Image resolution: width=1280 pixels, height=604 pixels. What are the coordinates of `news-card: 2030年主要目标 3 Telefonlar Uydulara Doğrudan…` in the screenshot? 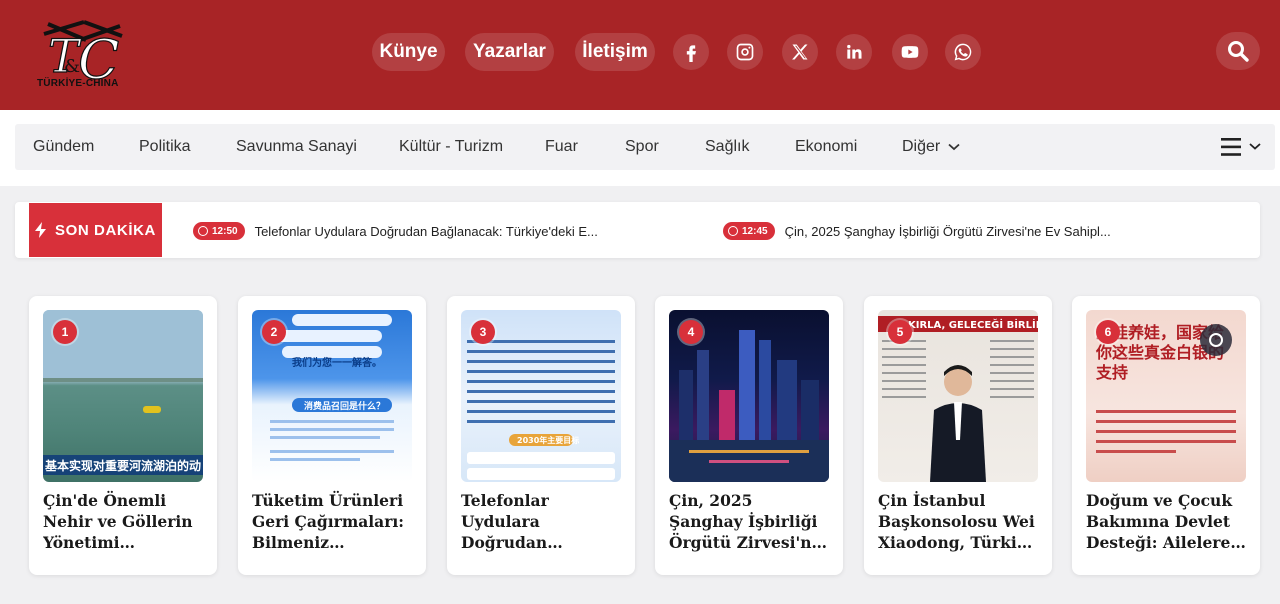 It's located at (541, 435).